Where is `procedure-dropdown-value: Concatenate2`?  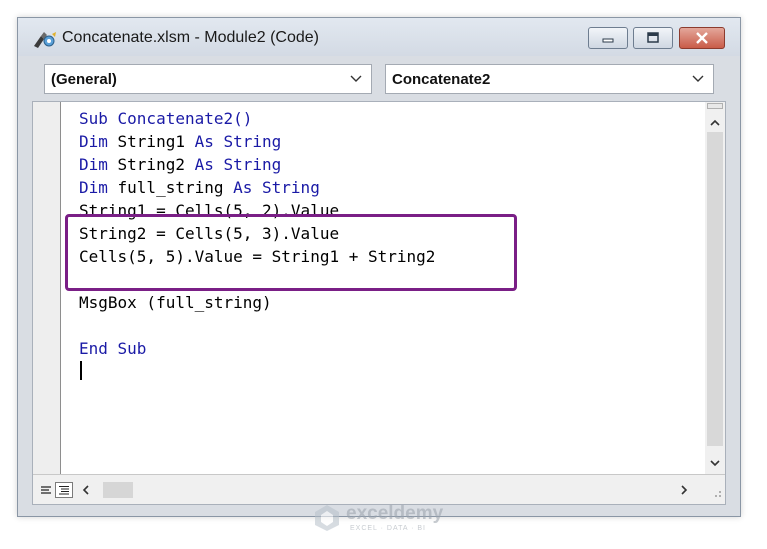 procedure-dropdown-value: Concatenate2 is located at coordinates (441, 79).